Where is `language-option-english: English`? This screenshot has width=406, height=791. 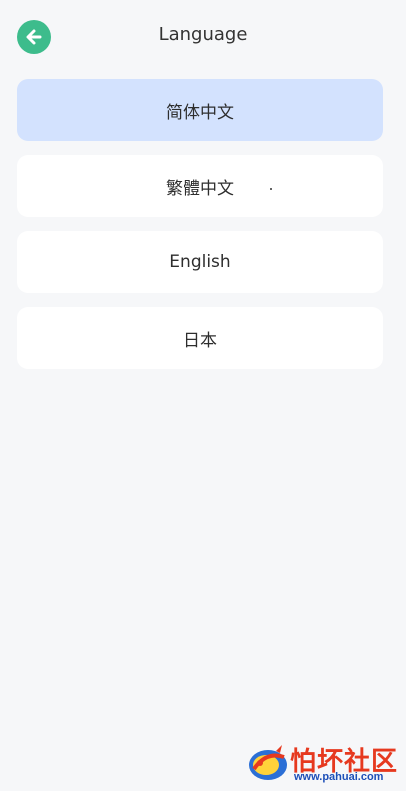 language-option-english: English is located at coordinates (200, 262).